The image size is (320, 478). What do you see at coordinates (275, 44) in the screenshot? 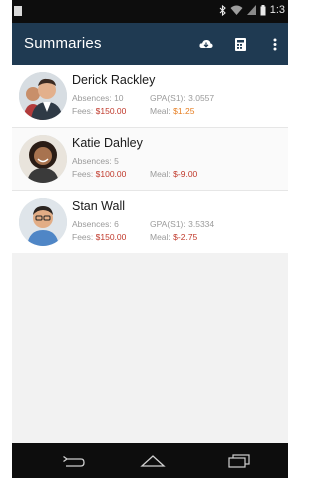
I see `overflow-menu-icon` at bounding box center [275, 44].